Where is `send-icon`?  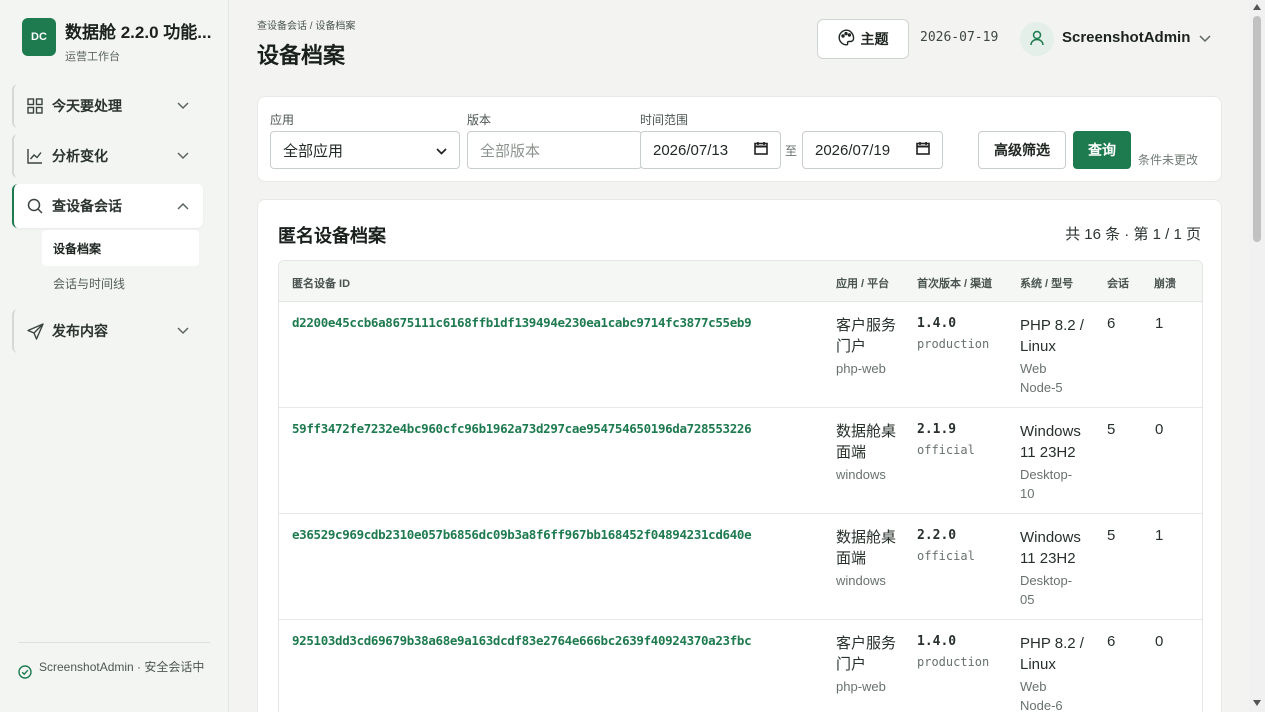 send-icon is located at coordinates (35, 331).